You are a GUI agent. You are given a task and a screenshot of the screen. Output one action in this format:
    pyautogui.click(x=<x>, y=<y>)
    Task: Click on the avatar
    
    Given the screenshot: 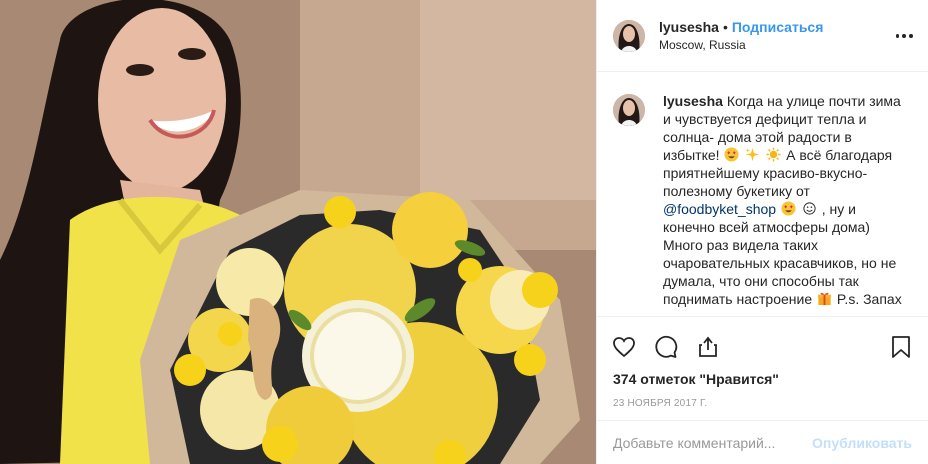 What is the action you would take?
    pyautogui.click(x=629, y=35)
    